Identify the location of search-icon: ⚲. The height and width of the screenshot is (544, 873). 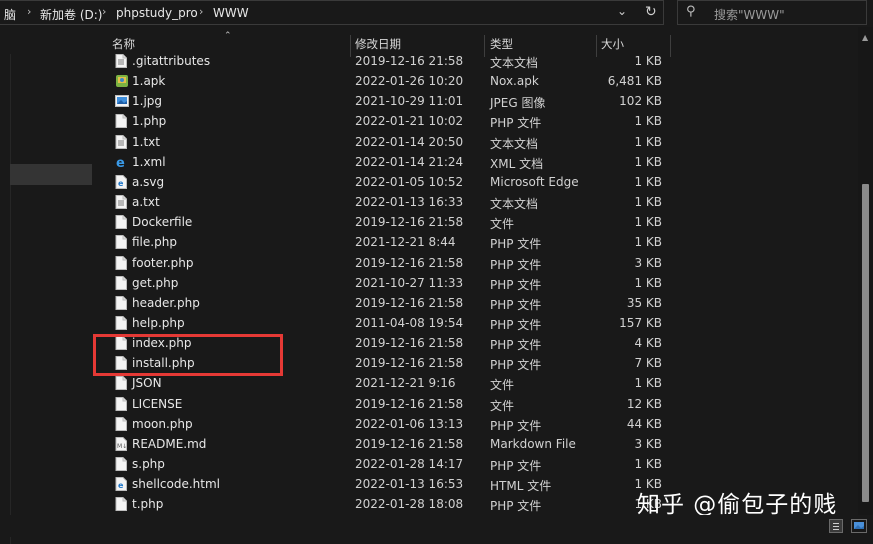
(691, 11).